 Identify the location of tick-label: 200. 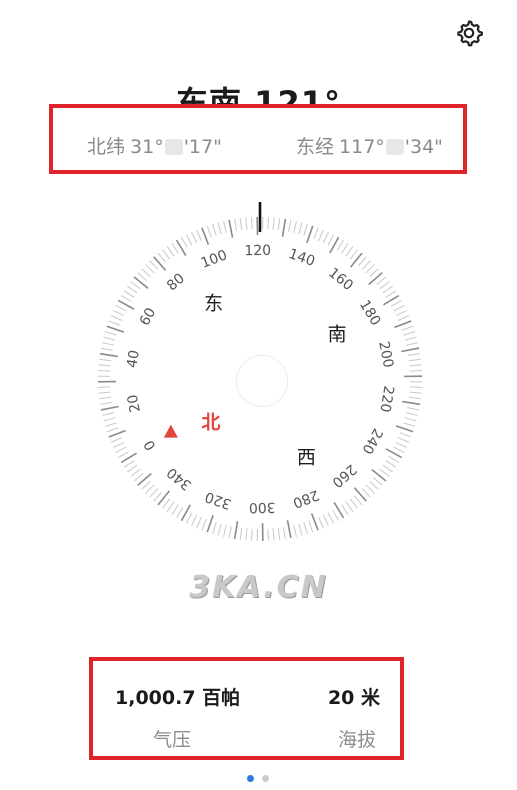
(385, 354).